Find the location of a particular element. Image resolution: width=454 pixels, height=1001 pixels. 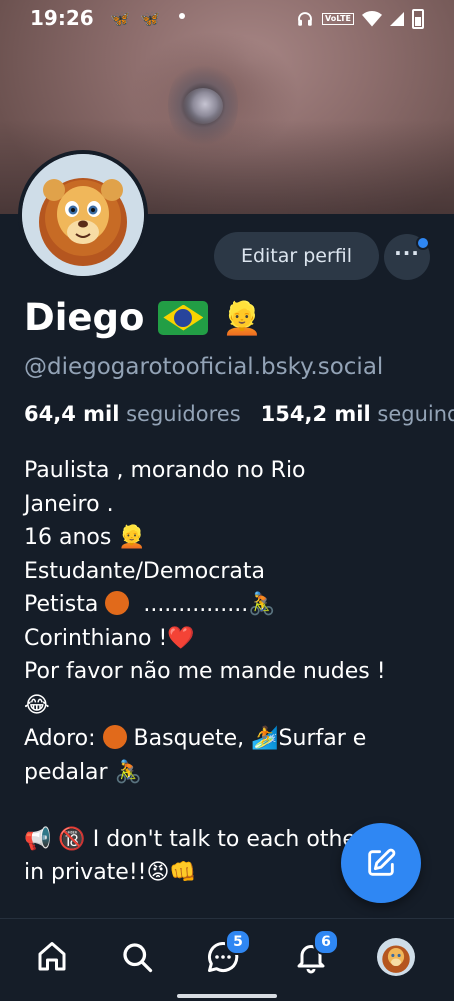

search-icon is located at coordinates (138, 958).